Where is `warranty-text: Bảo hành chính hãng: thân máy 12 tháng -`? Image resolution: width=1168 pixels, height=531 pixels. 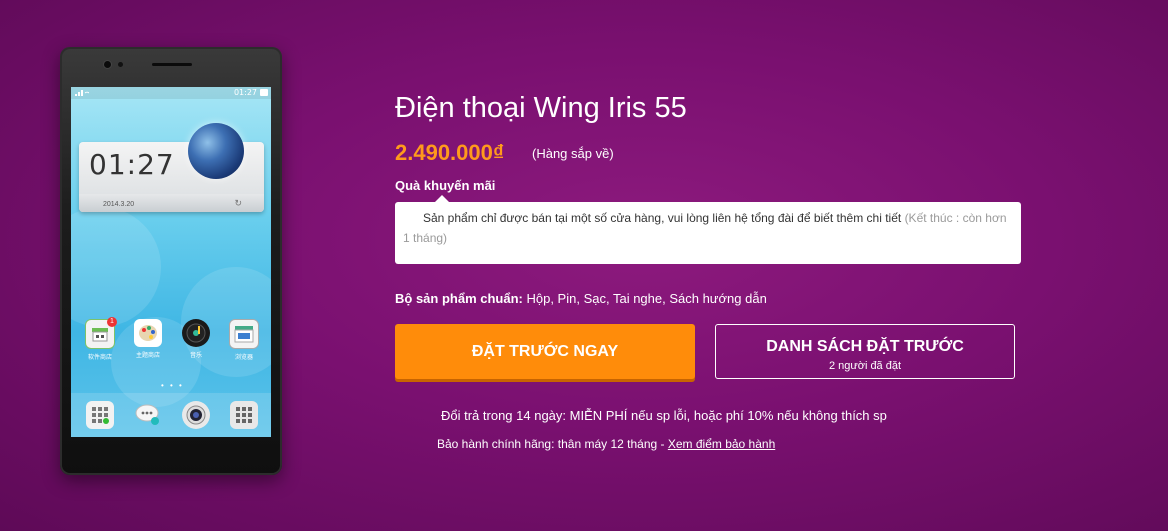 warranty-text: Bảo hành chính hãng: thân máy 12 tháng - is located at coordinates (552, 444).